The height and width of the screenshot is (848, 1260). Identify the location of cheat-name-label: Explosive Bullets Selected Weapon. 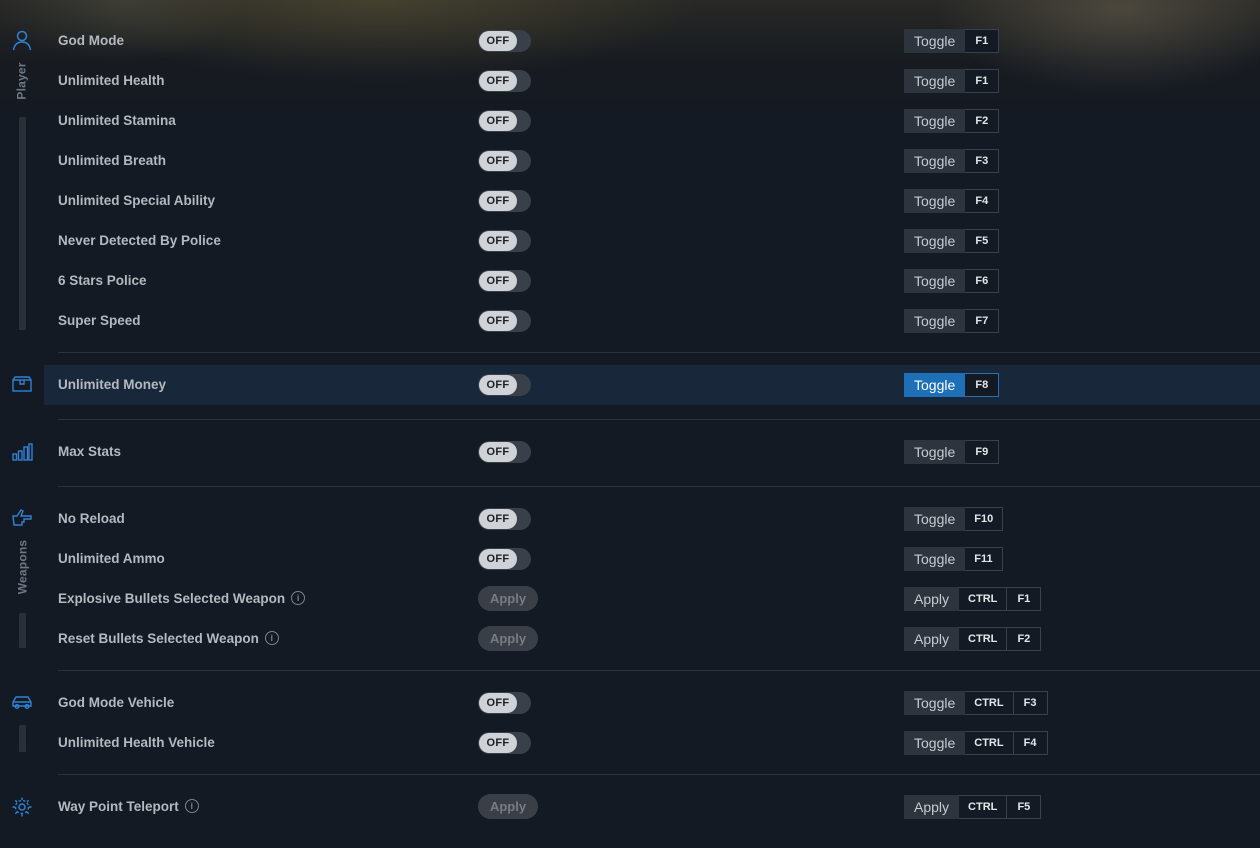
(172, 598).